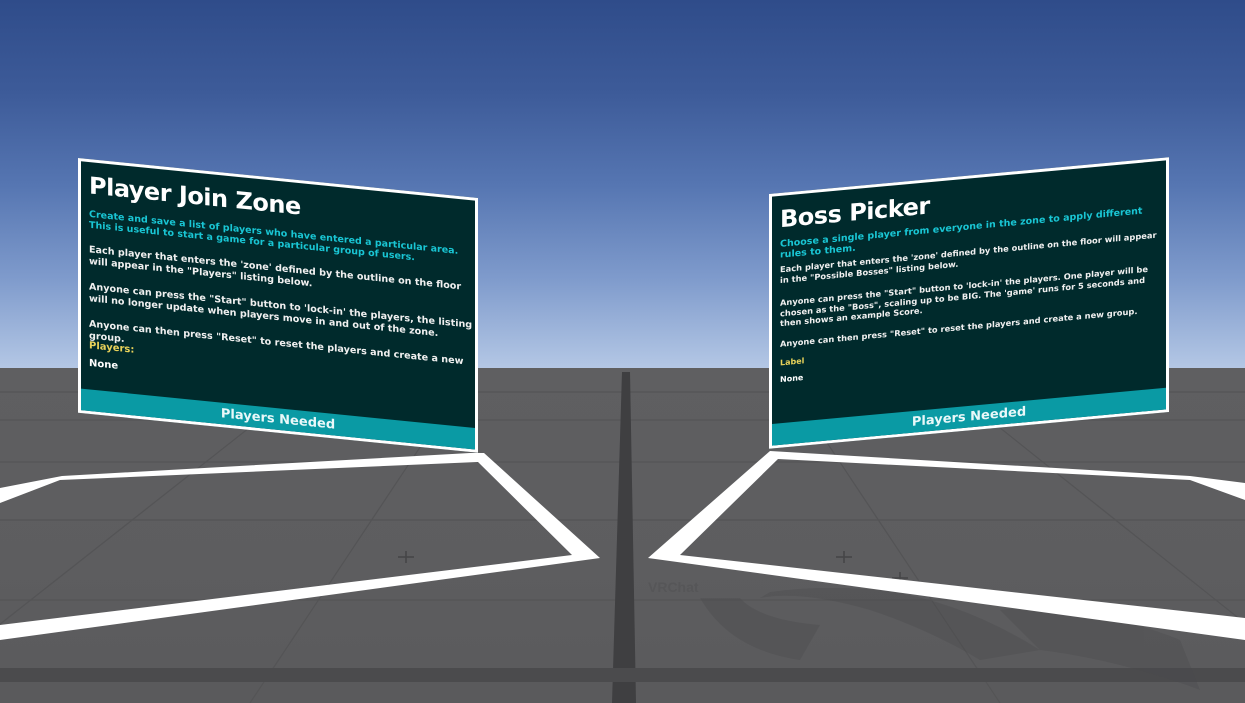 This screenshot has width=1245, height=703. What do you see at coordinates (104, 365) in the screenshot?
I see `players-value: None` at bounding box center [104, 365].